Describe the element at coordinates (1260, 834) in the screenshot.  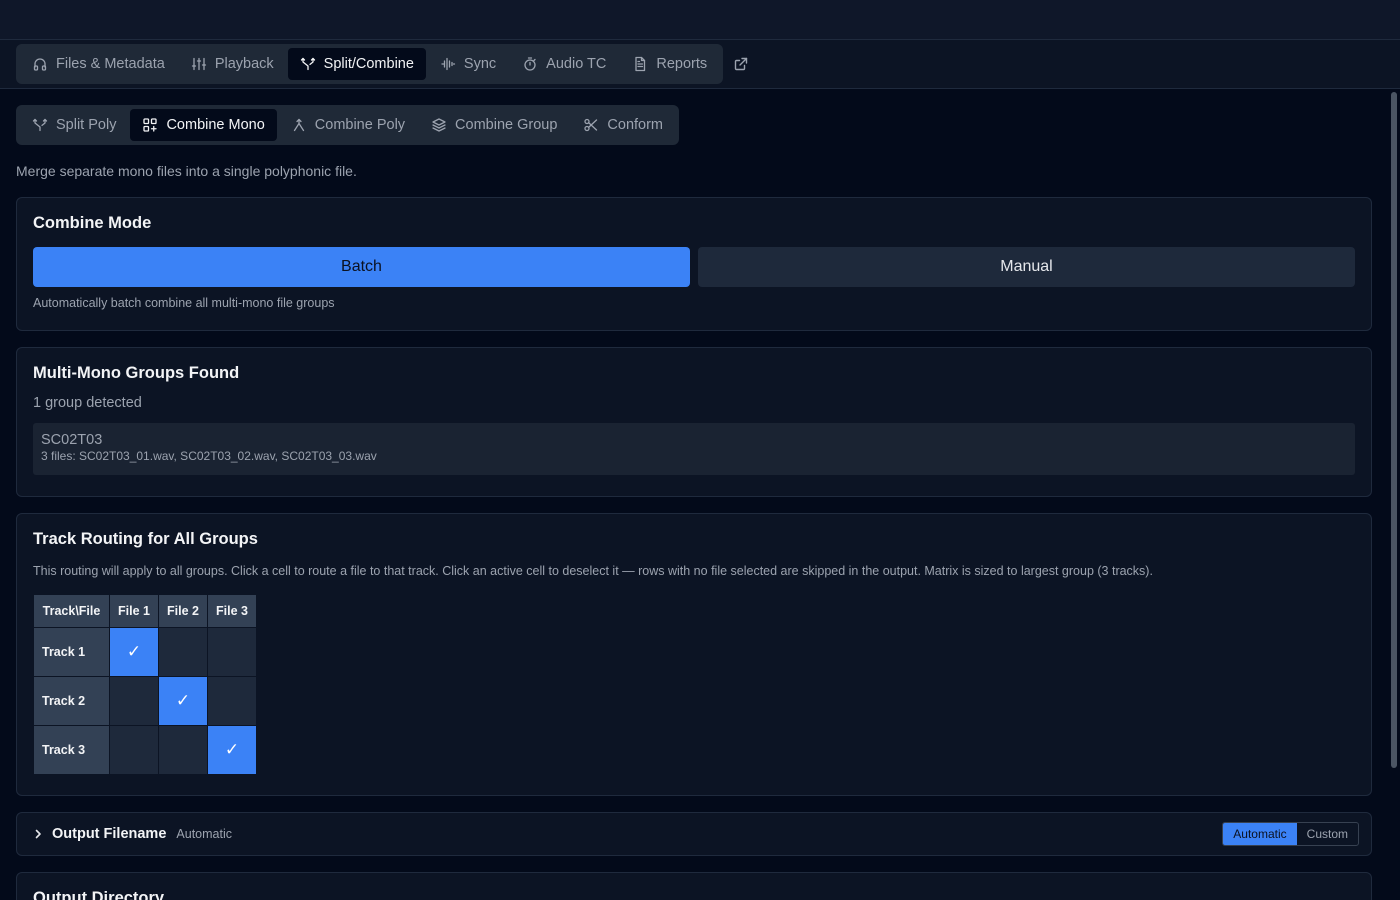
I see `automatic-option: Automatic` at that location.